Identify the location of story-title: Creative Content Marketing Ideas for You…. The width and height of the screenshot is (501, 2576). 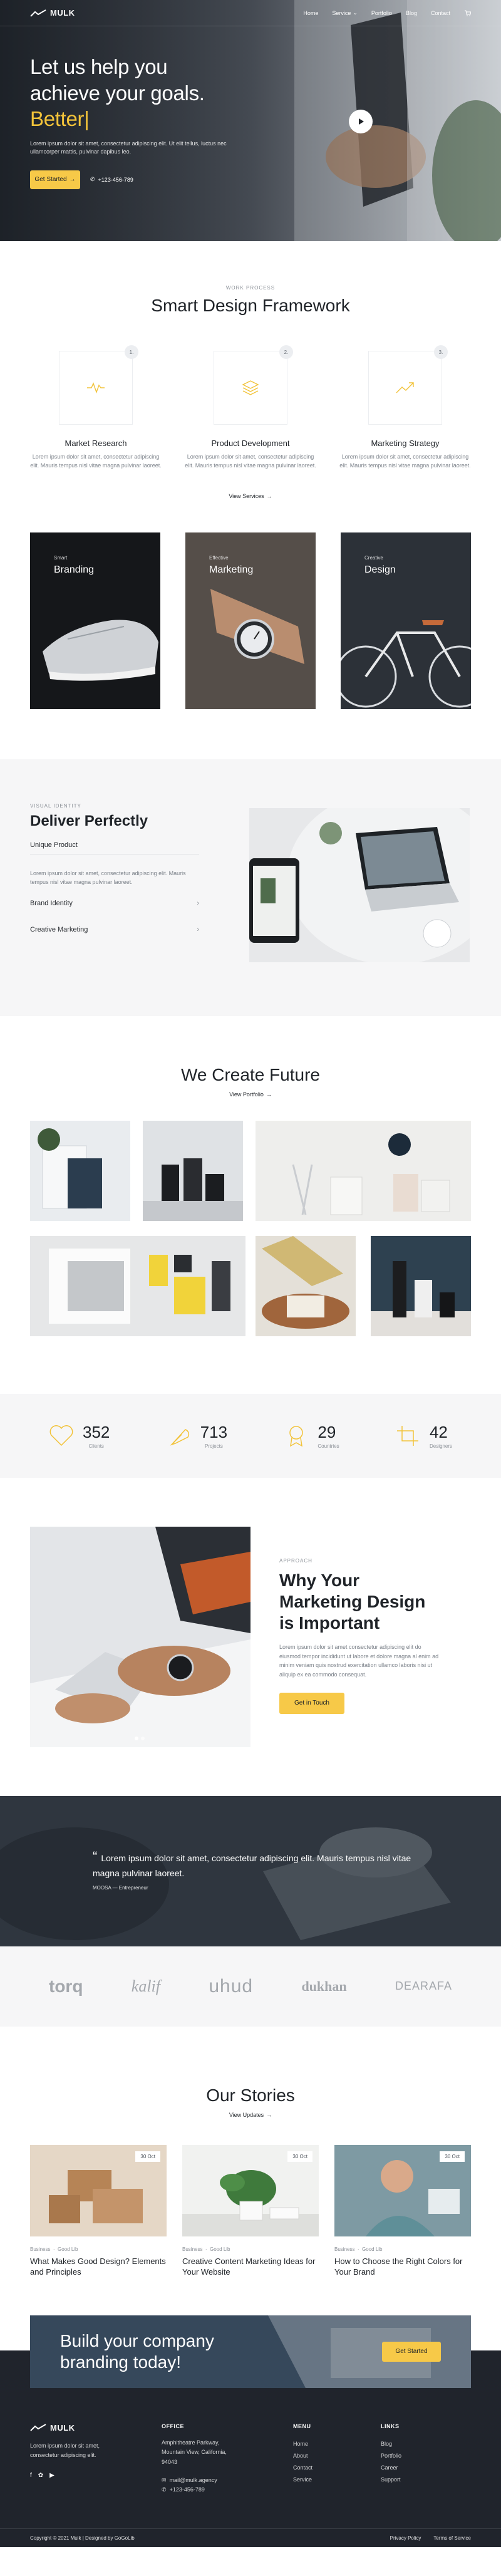
(250, 2267).